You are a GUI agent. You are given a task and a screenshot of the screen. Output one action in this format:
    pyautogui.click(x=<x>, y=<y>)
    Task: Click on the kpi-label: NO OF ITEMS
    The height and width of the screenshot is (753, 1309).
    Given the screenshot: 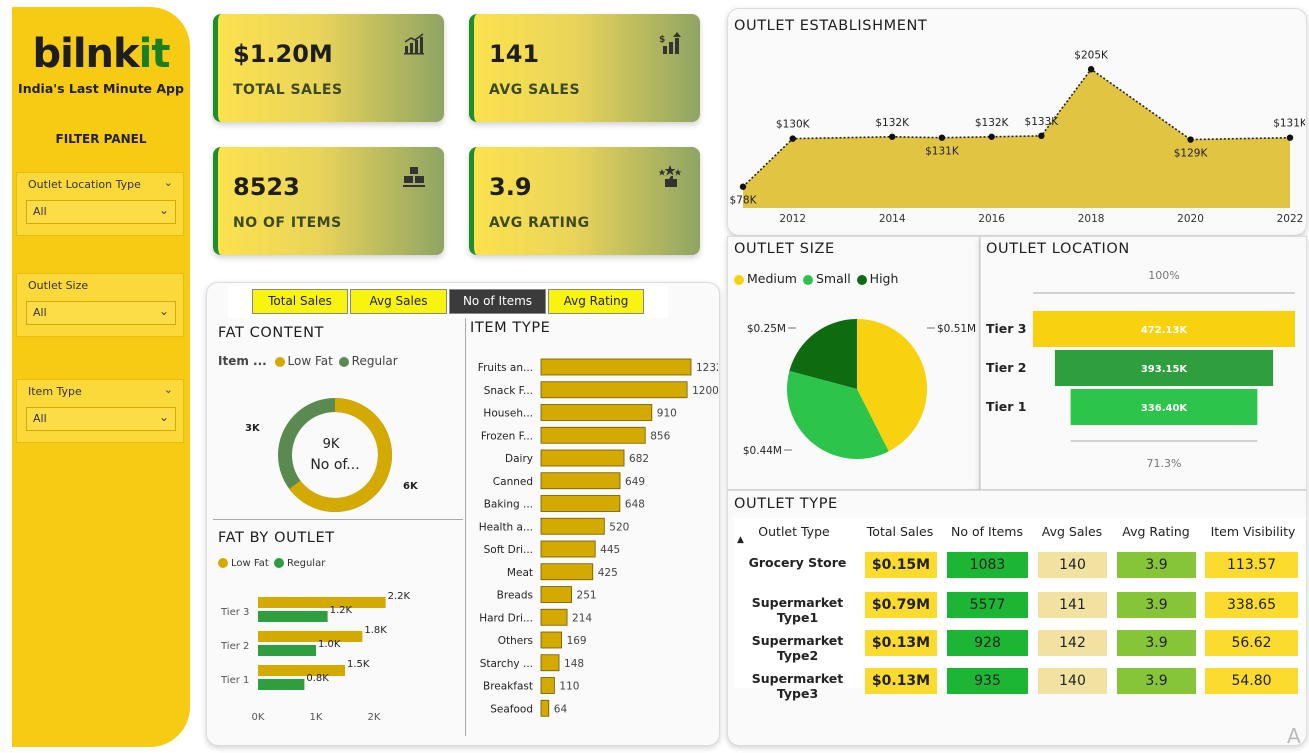 What is the action you would take?
    pyautogui.click(x=287, y=223)
    